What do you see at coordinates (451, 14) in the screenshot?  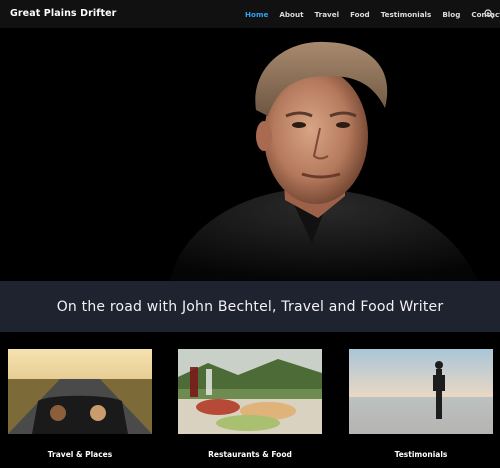 I see `nav-blog: Blog` at bounding box center [451, 14].